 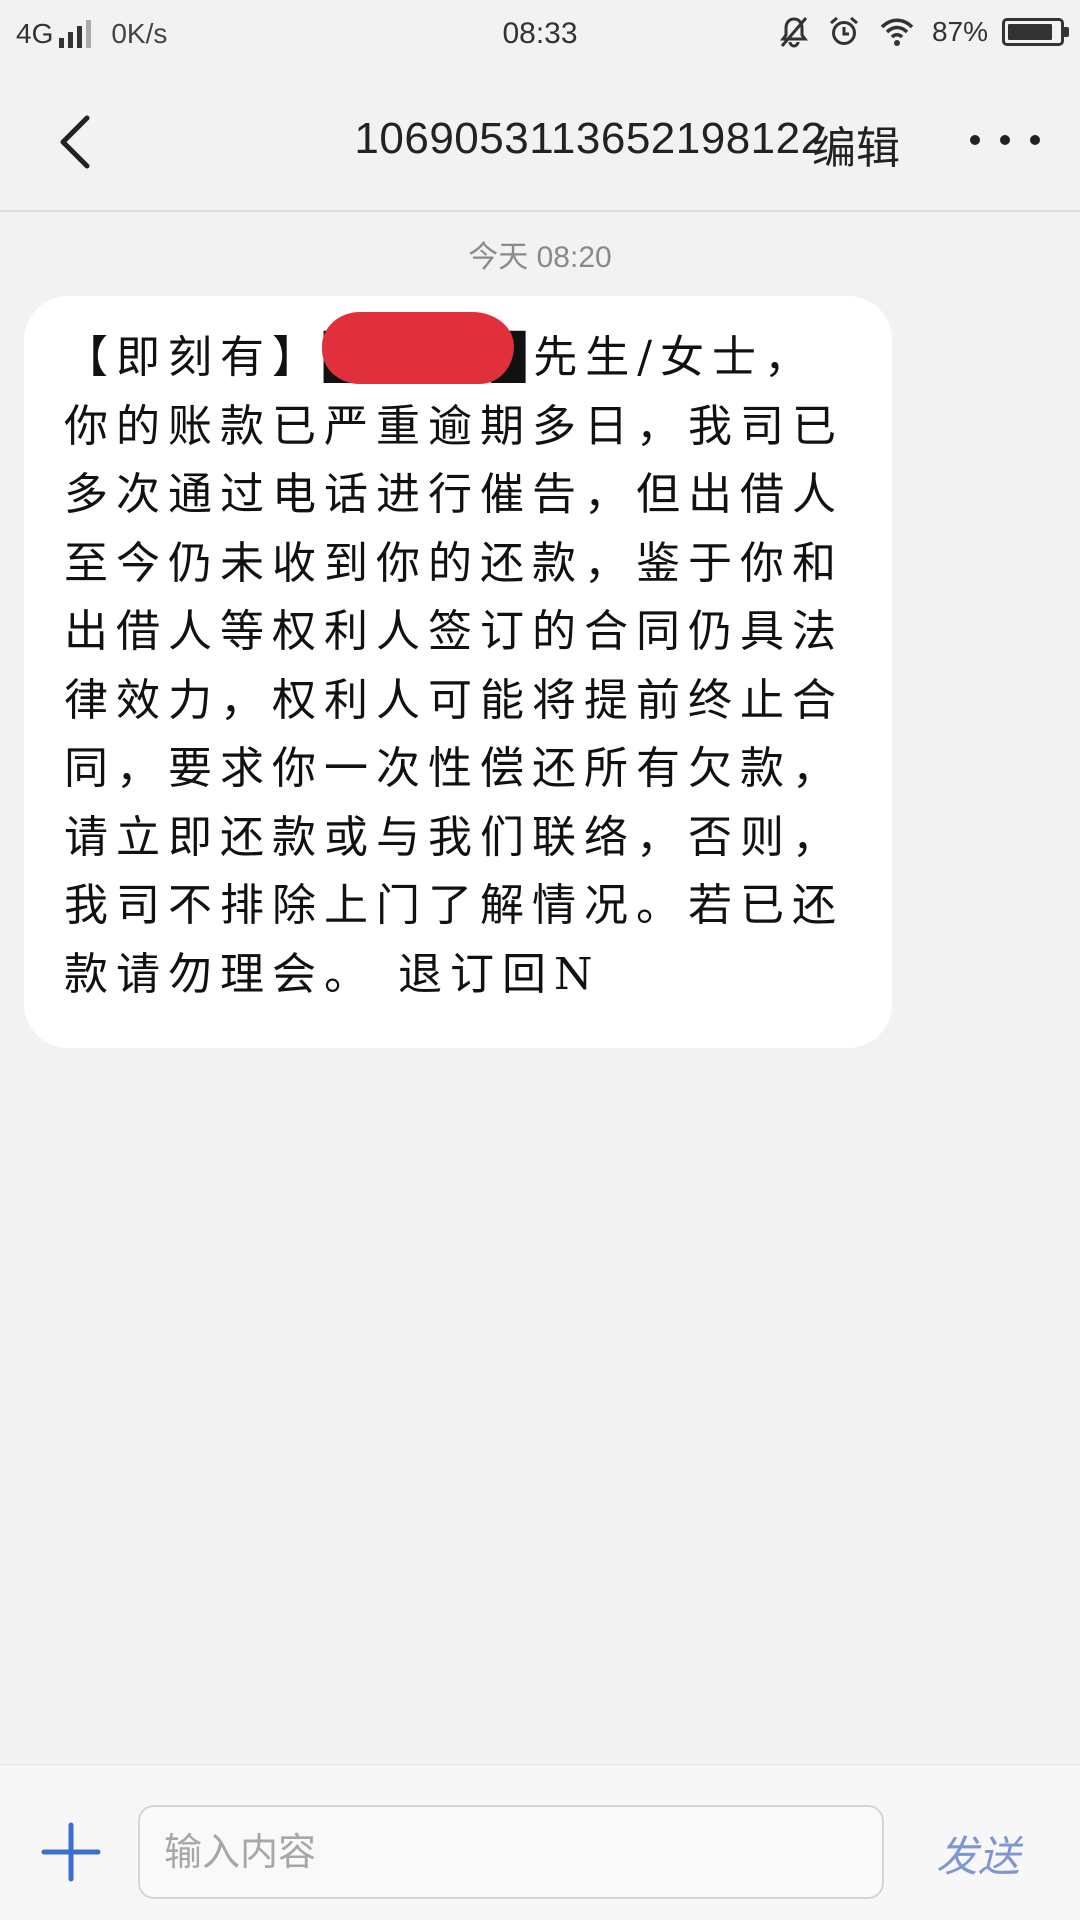 I want to click on alarm-icon, so click(x=843, y=30).